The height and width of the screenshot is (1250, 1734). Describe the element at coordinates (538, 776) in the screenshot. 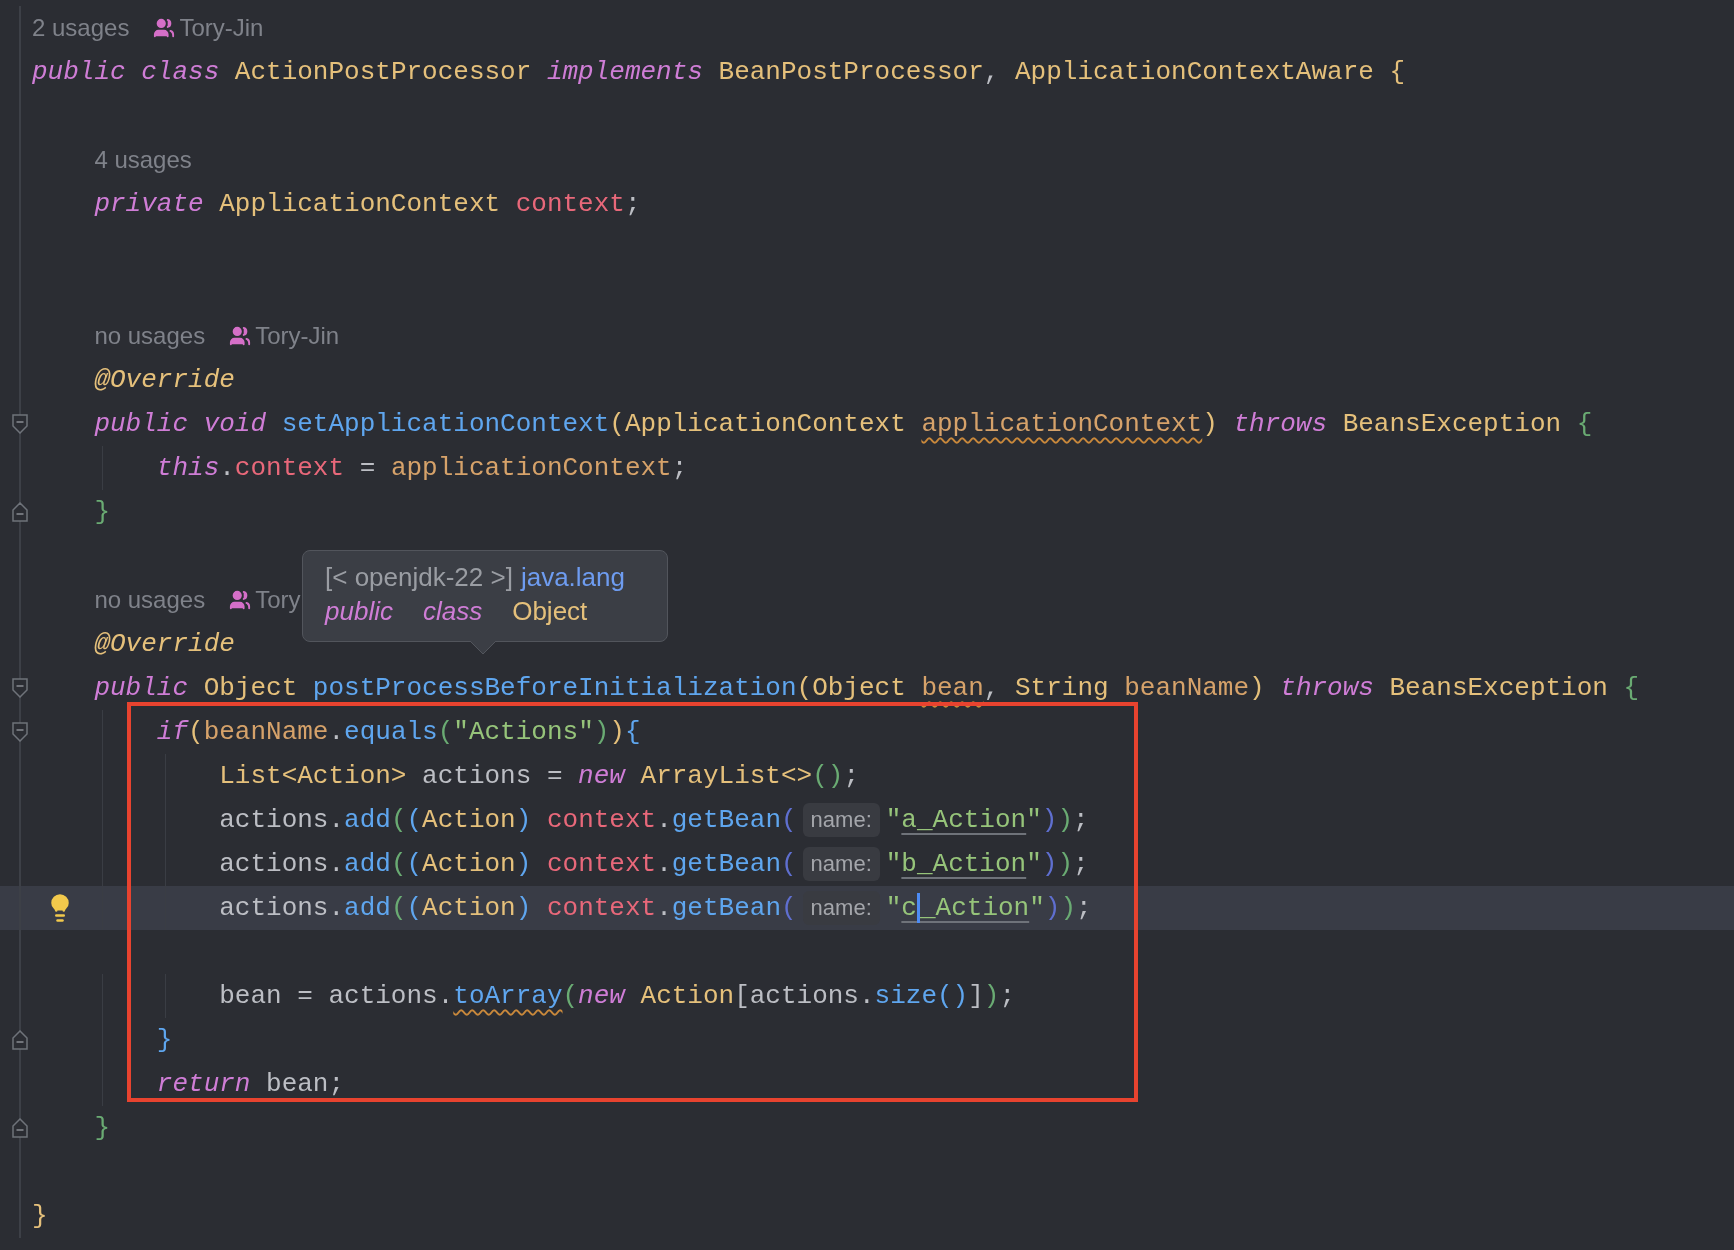

I see `code-line: List<Action> actions = new ArrayList<>();` at that location.